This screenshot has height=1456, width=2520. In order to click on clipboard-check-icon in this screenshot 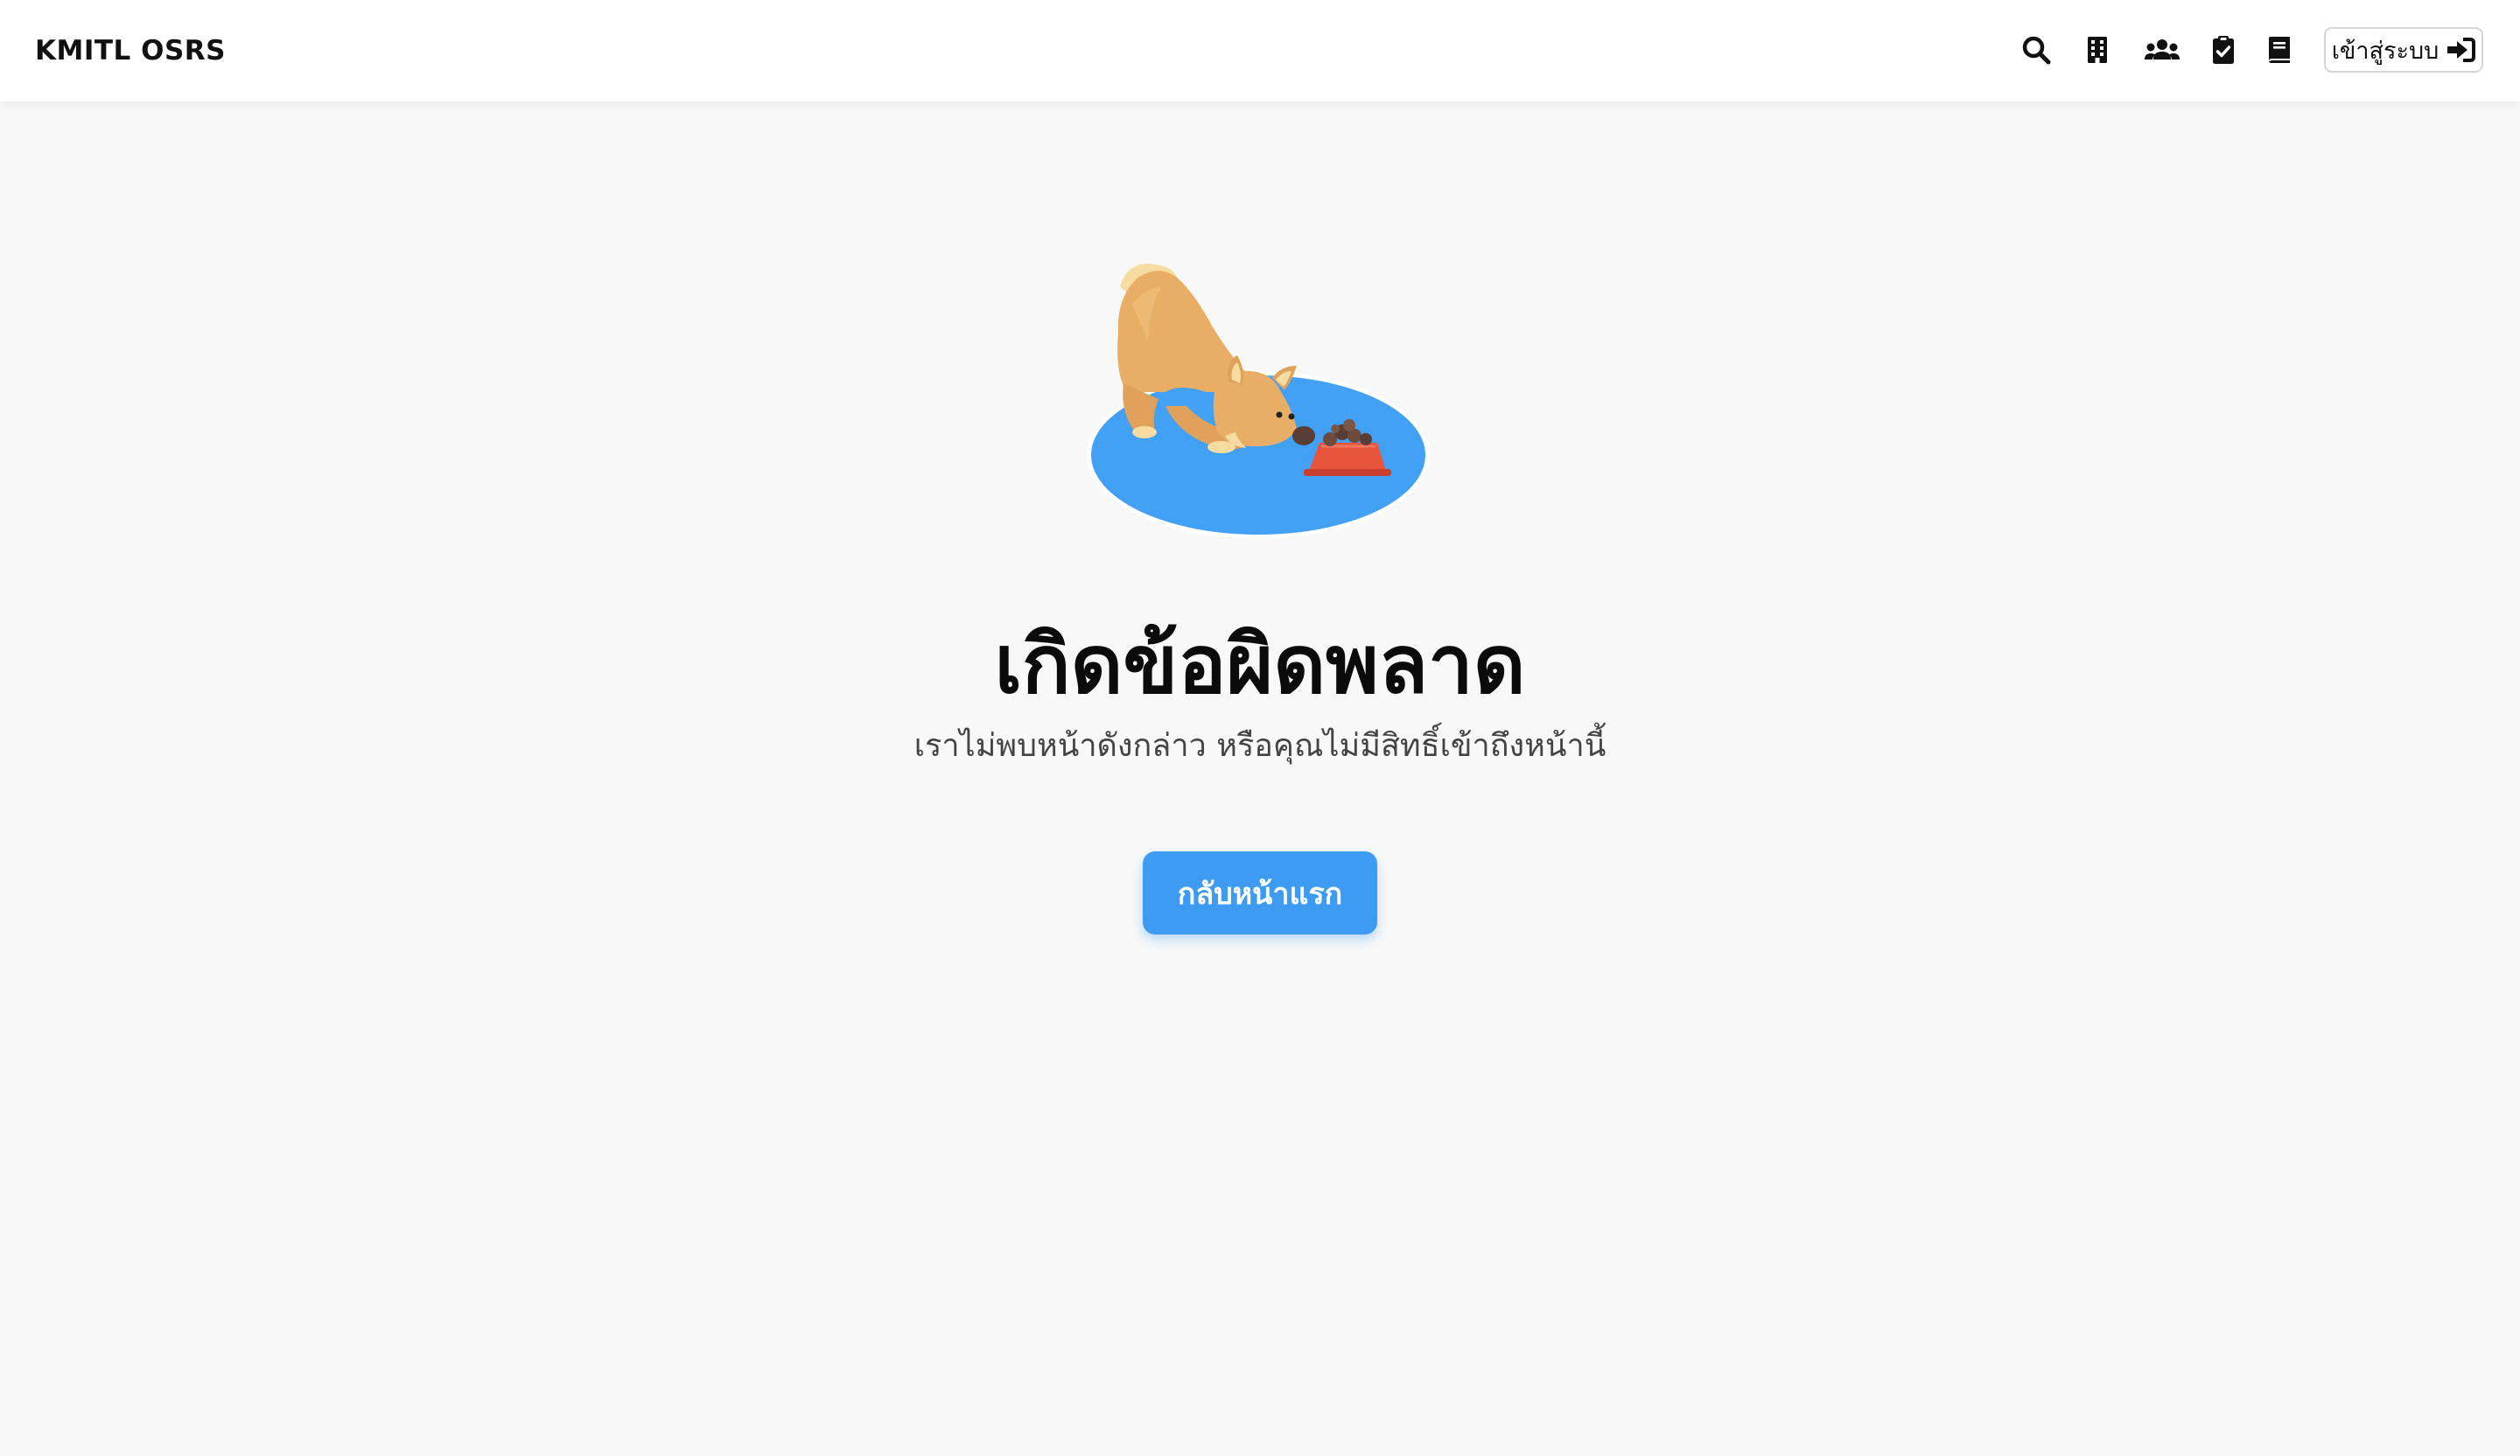, I will do `click(2223, 50)`.